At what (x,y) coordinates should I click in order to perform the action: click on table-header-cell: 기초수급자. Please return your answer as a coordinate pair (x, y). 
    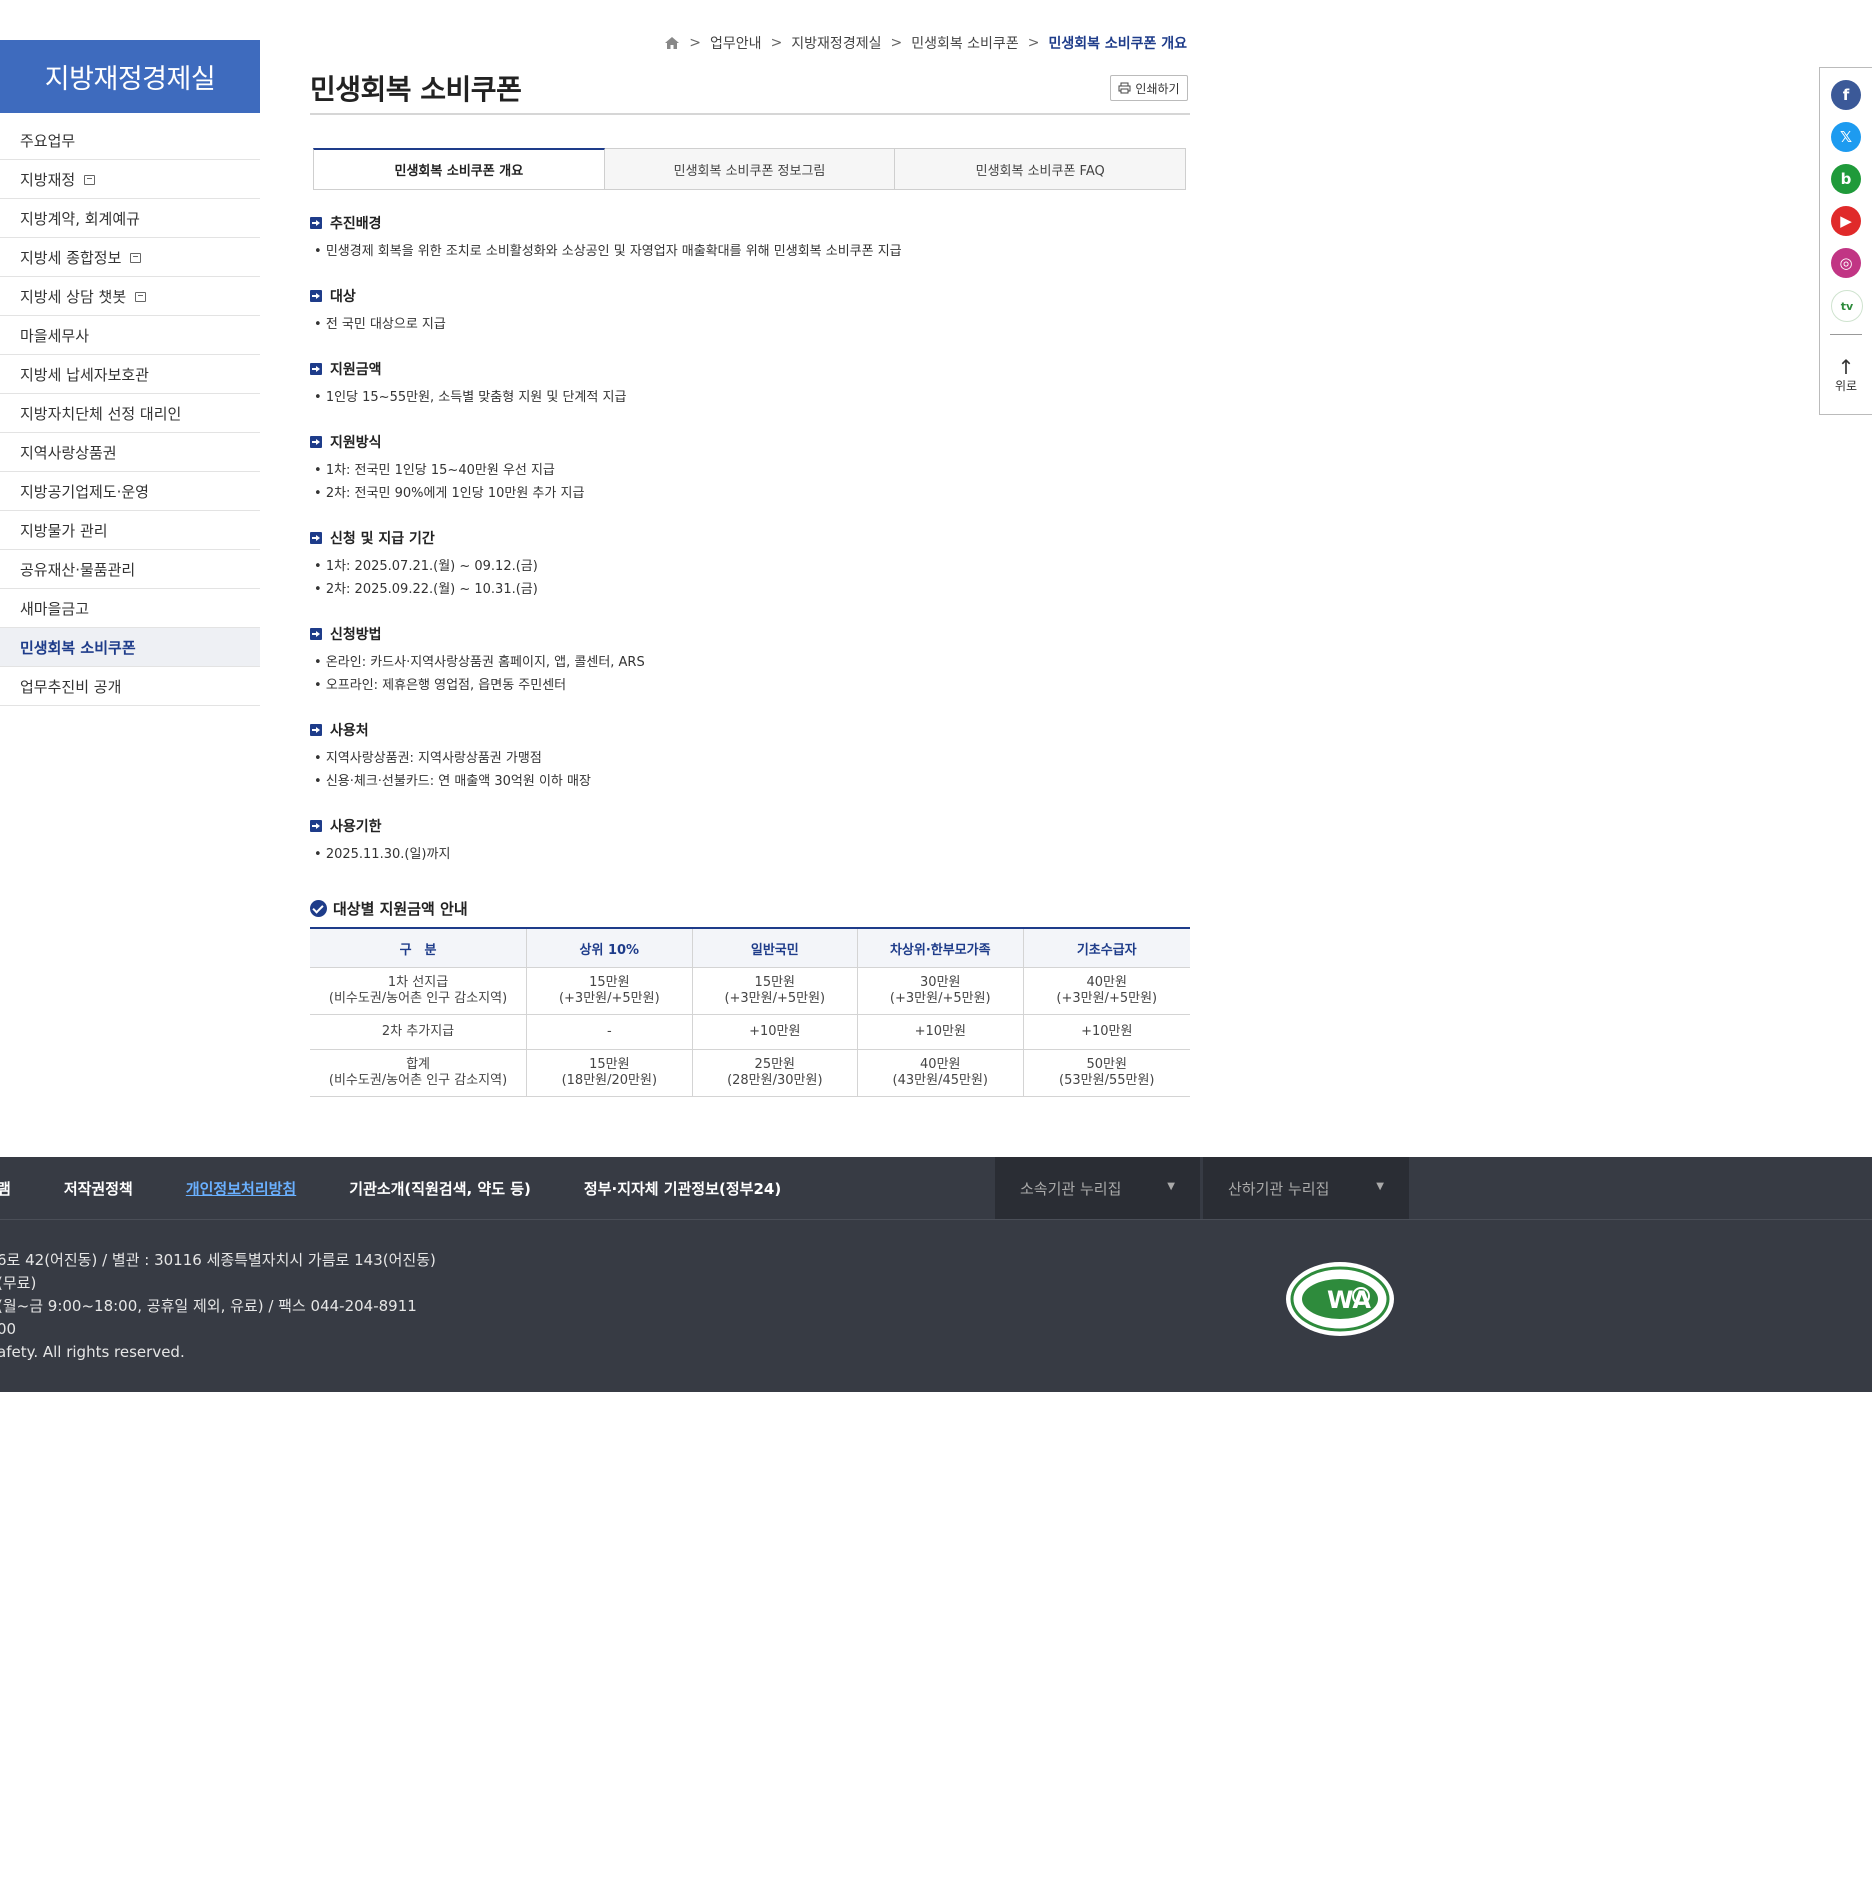
    Looking at the image, I should click on (1106, 948).